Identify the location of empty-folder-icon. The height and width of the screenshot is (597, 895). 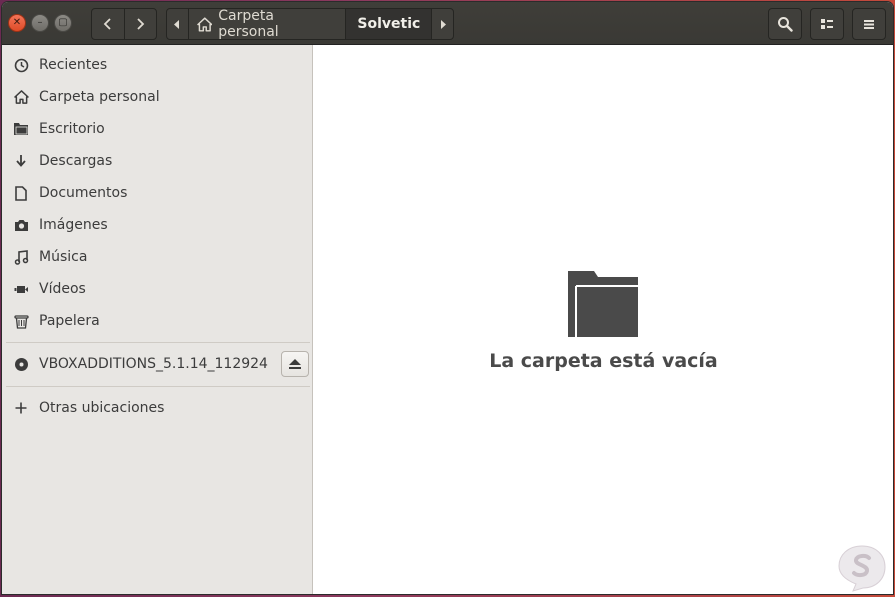
(603, 304).